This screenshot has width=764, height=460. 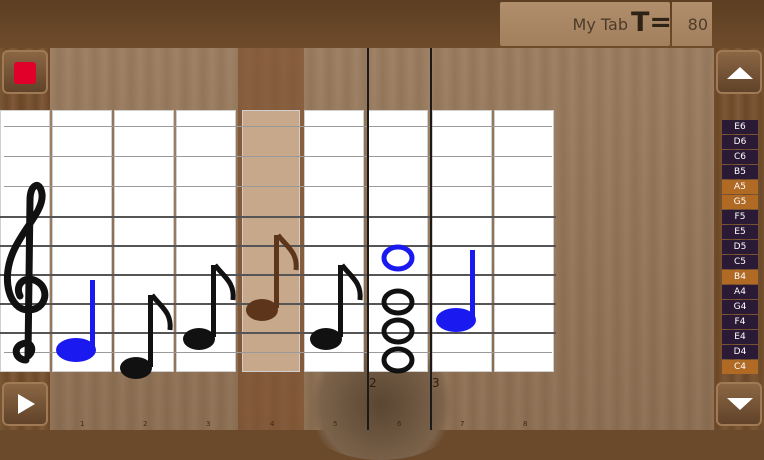 What do you see at coordinates (740, 337) in the screenshot?
I see `note-item: E4` at bounding box center [740, 337].